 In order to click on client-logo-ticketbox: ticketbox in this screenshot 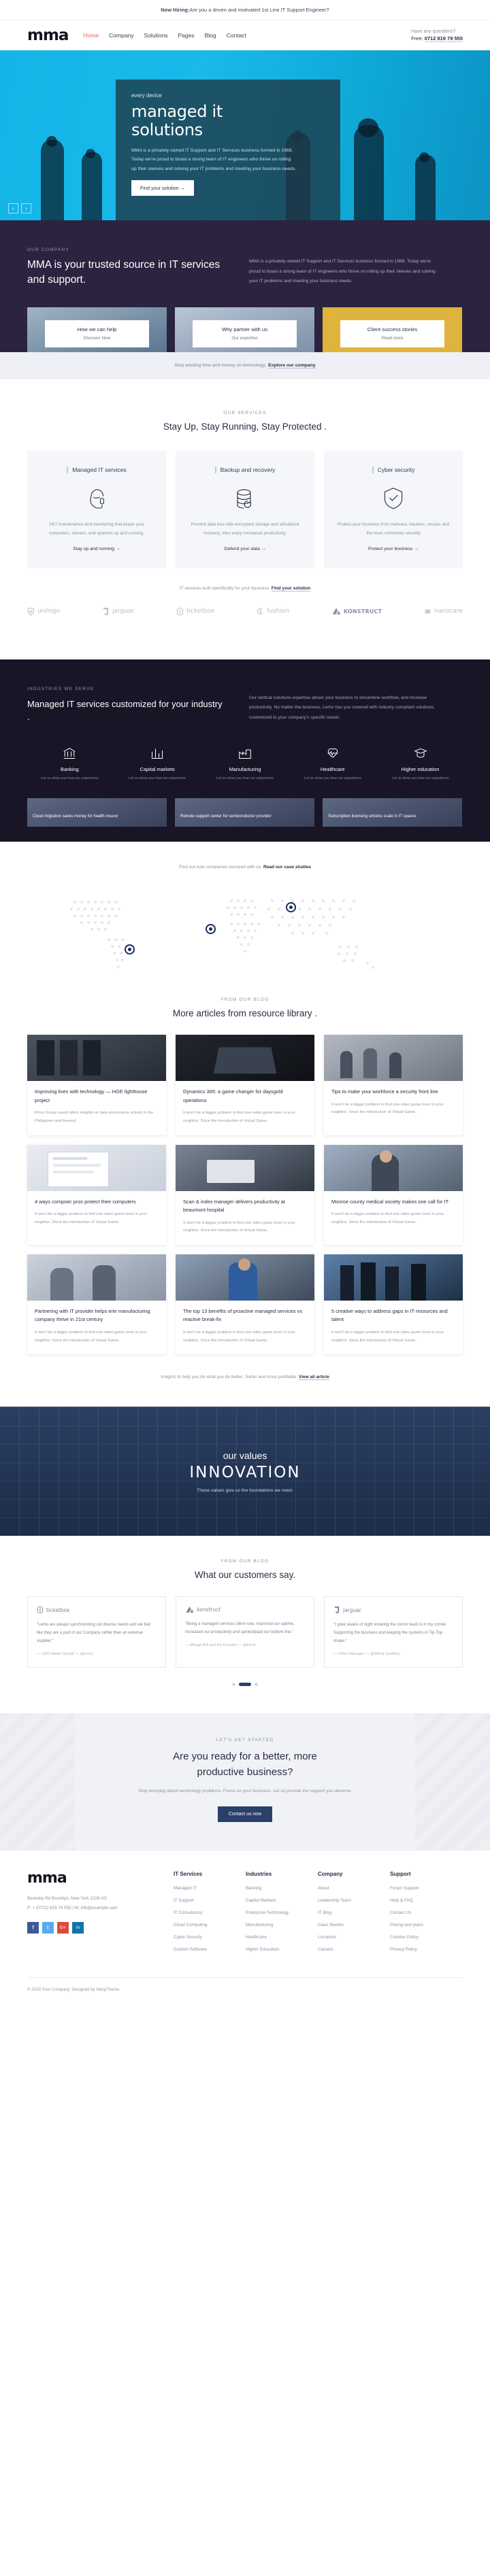, I will do `click(195, 611)`.